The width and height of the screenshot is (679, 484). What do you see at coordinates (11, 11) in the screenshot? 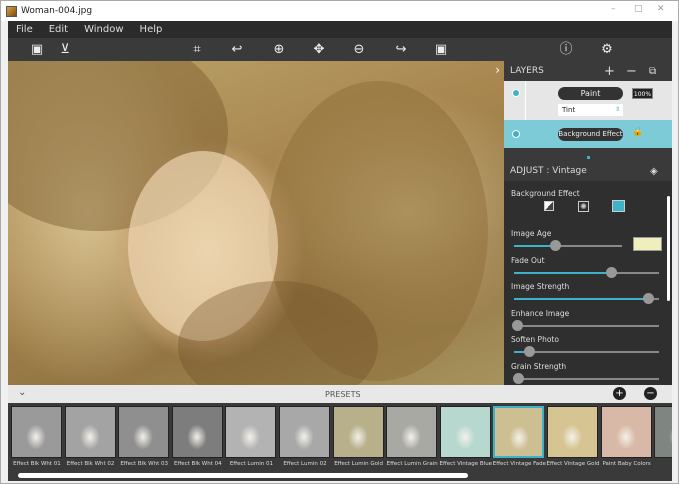
I see `app-icon` at bounding box center [11, 11].